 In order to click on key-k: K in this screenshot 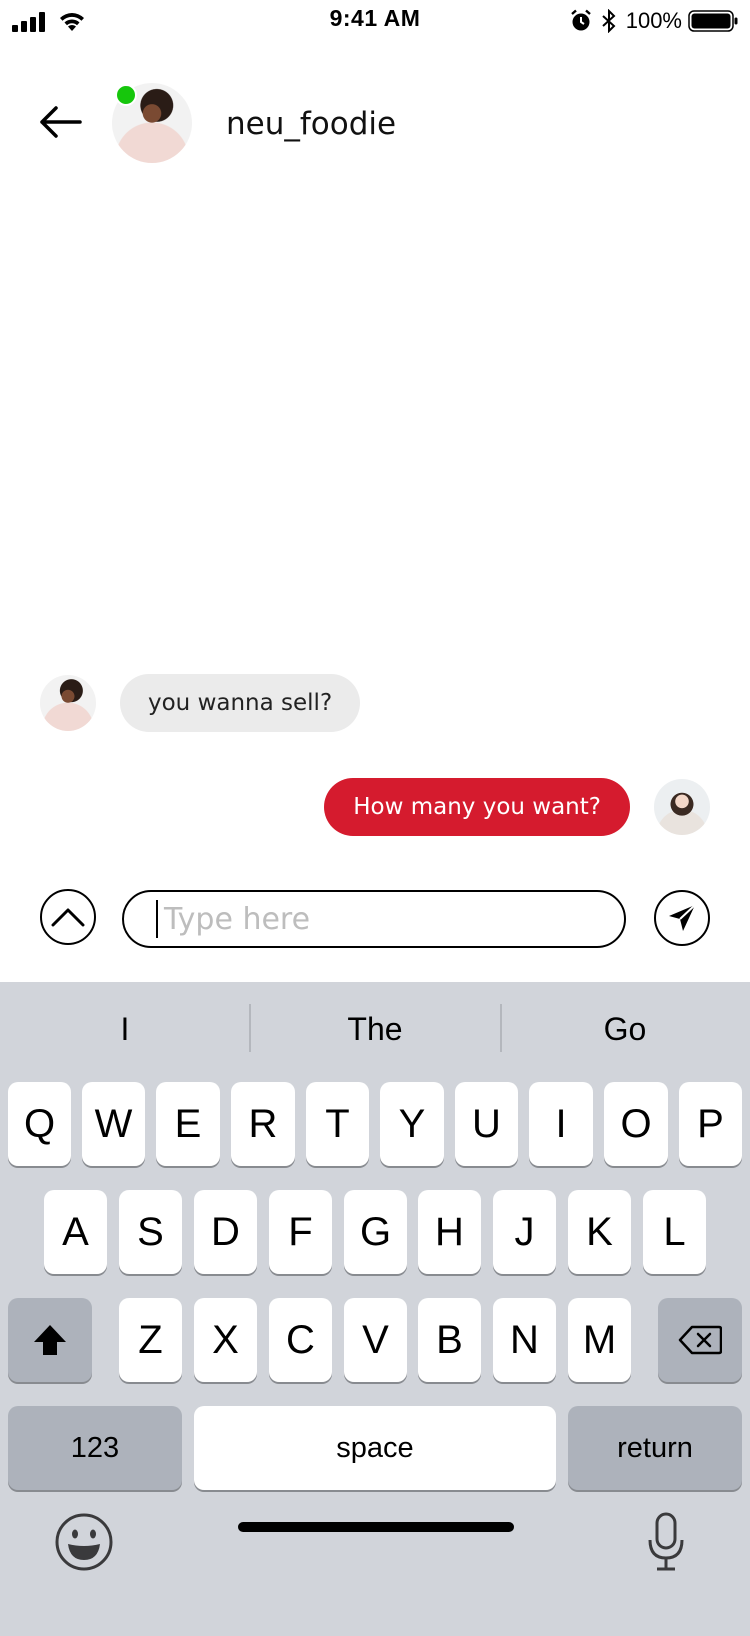, I will do `click(599, 1232)`.